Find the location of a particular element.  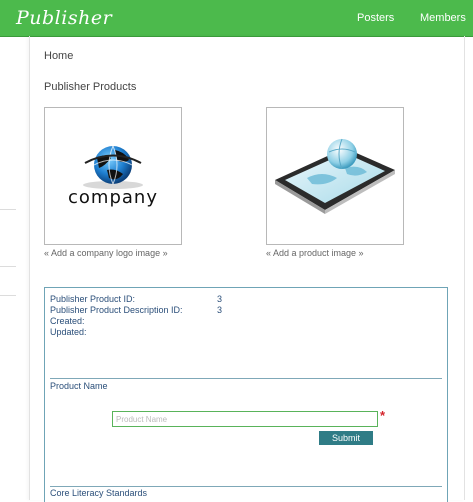

add-company-logo-link: « Add a company logo image » is located at coordinates (106, 253).